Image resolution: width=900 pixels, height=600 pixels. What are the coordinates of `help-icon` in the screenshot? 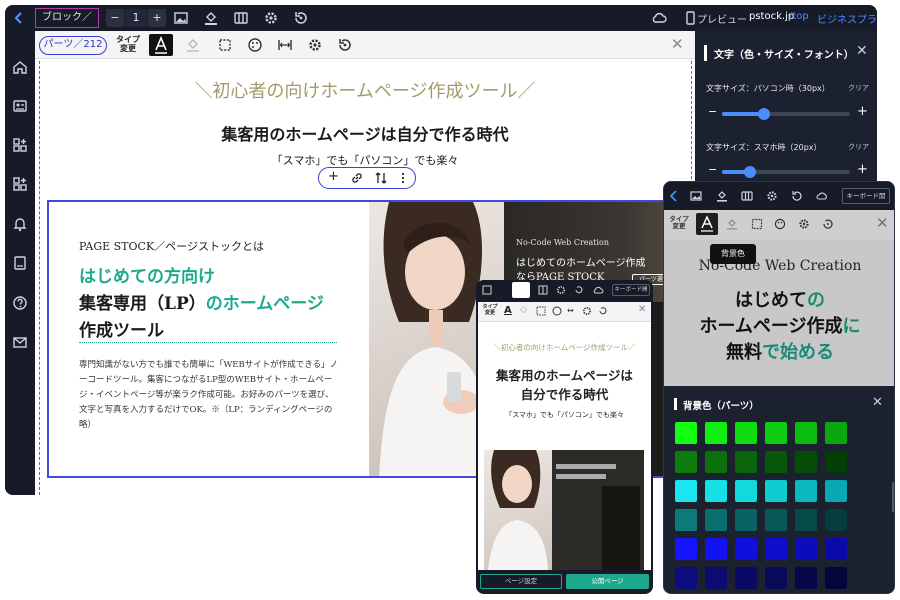 It's located at (20, 303).